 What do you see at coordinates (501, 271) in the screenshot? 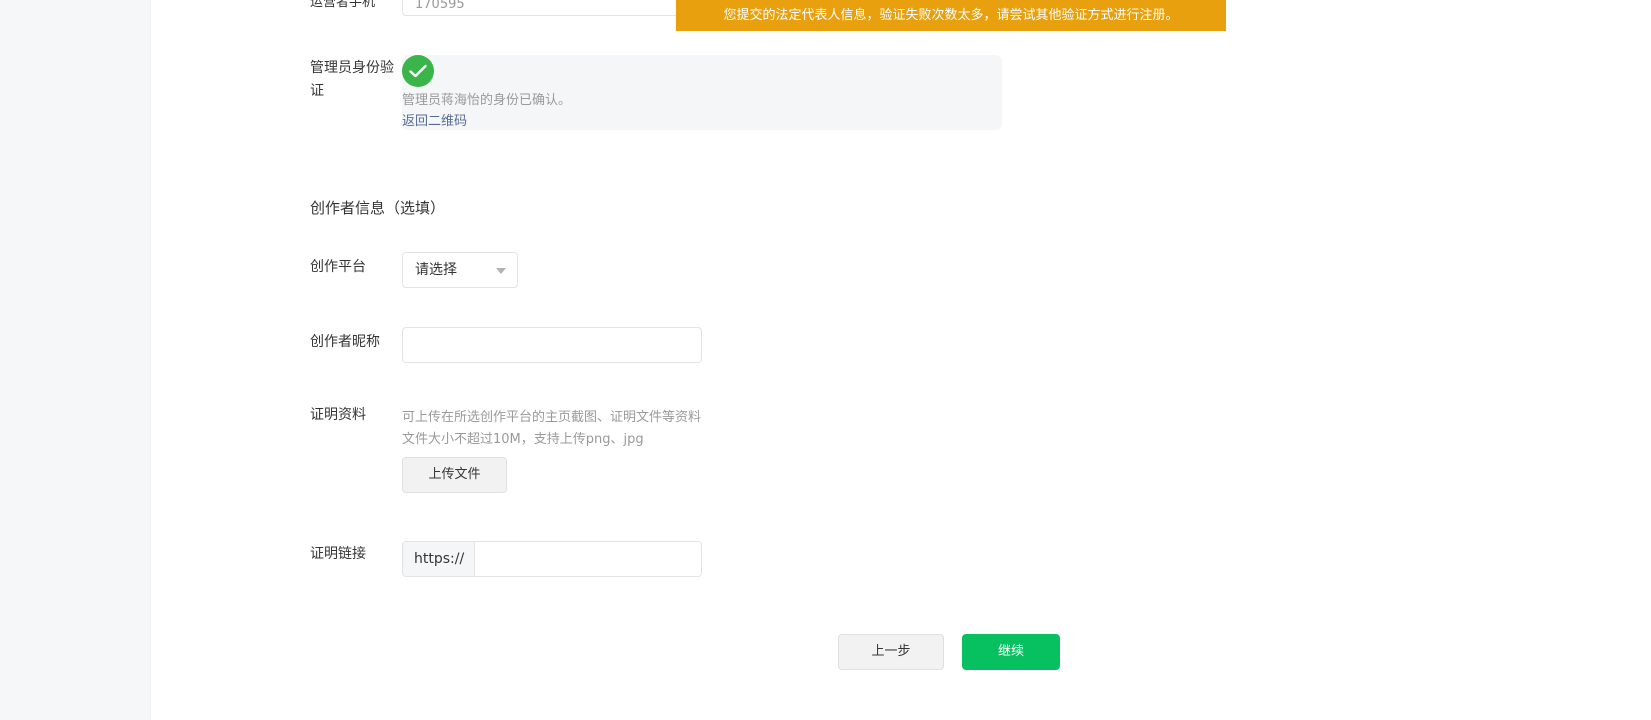
I see `chevron-down-icon` at bounding box center [501, 271].